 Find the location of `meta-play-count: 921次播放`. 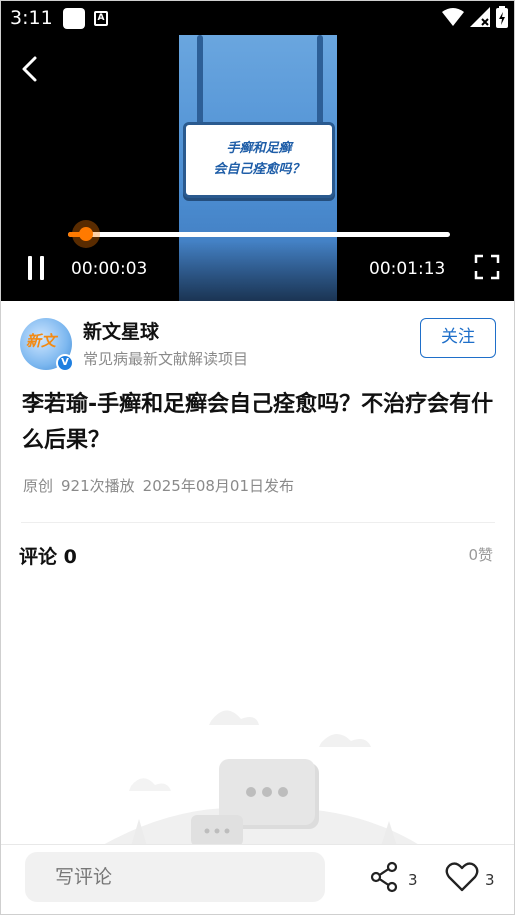

meta-play-count: 921次播放 is located at coordinates (98, 486).